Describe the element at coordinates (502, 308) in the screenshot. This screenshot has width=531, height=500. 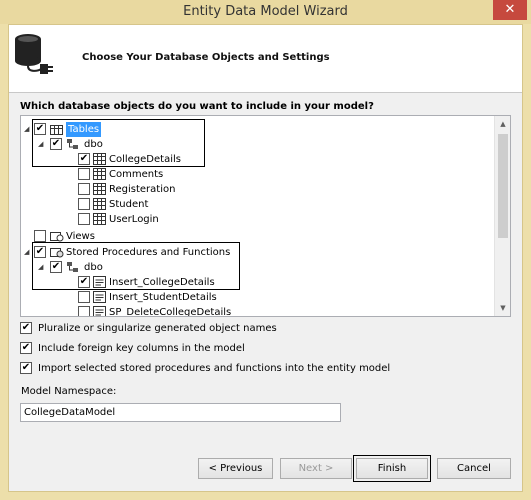
I see `scroll-down-icon: ▼` at that location.